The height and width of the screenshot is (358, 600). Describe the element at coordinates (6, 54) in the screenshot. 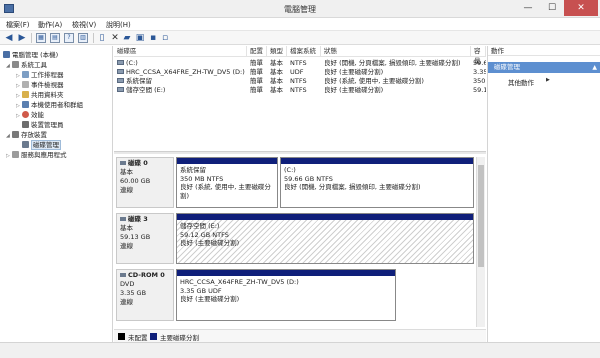

I see `computer-icon` at that location.